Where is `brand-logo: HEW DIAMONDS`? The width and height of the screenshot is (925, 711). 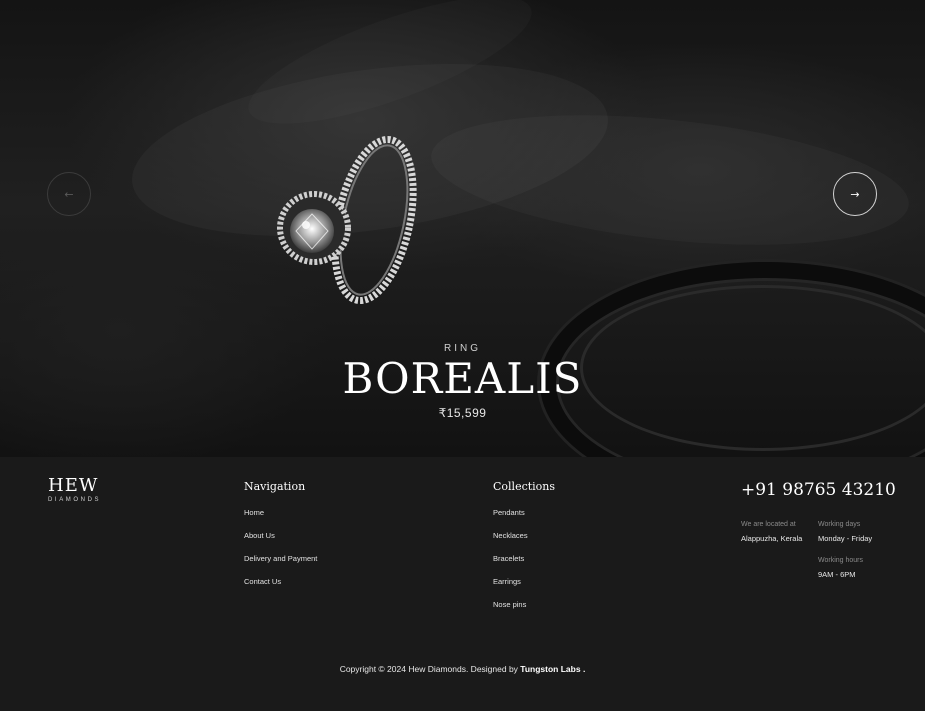
brand-logo: HEW DIAMONDS is located at coordinates (75, 489).